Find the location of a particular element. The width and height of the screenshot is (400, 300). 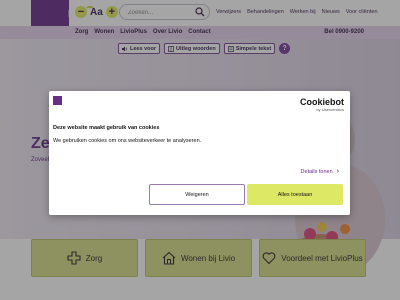

show-details-link: Details tonen › is located at coordinates (320, 171).